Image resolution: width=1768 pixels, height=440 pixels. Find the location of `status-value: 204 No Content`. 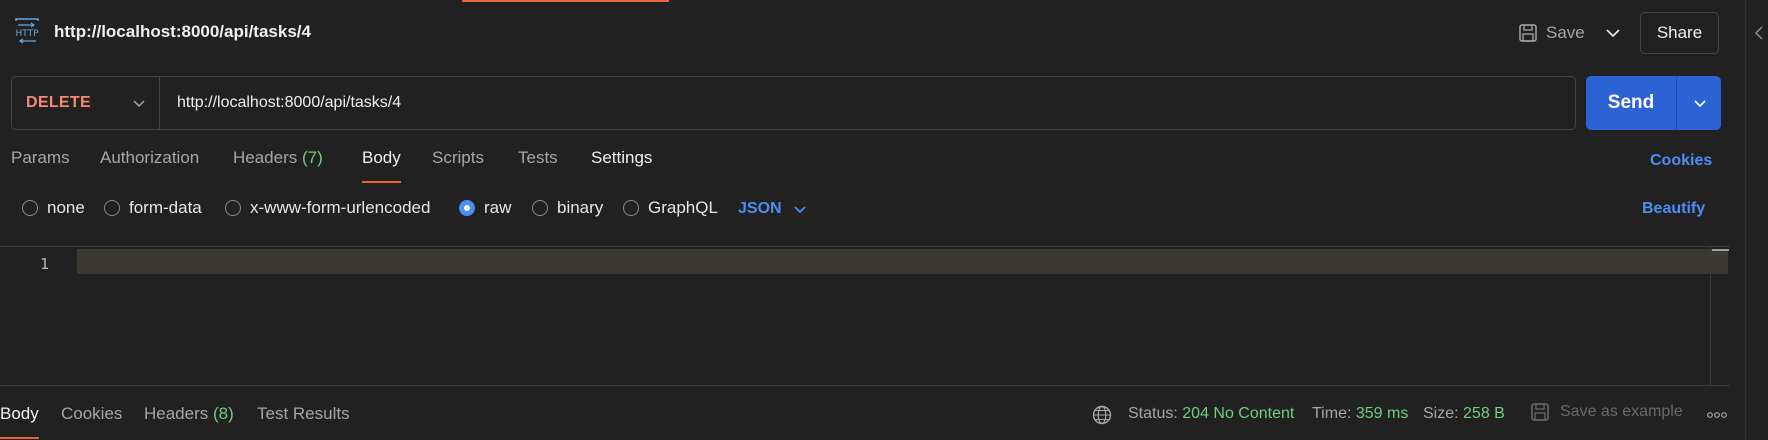

status-value: 204 No Content is located at coordinates (1238, 413).